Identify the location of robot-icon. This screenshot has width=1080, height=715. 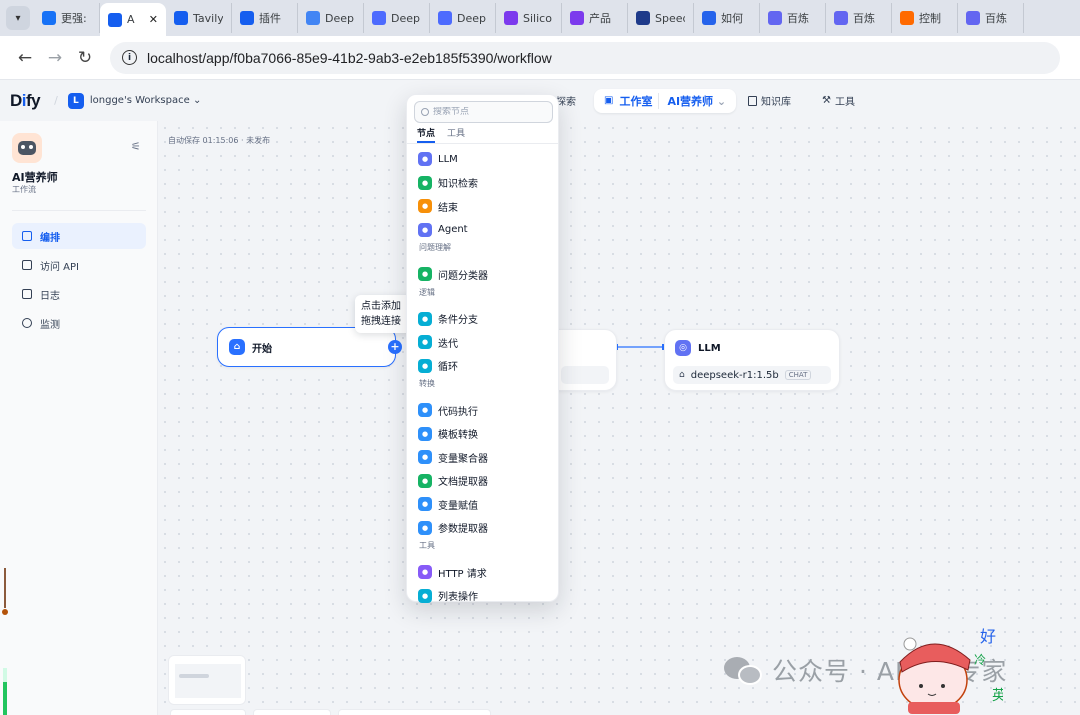
(27, 148).